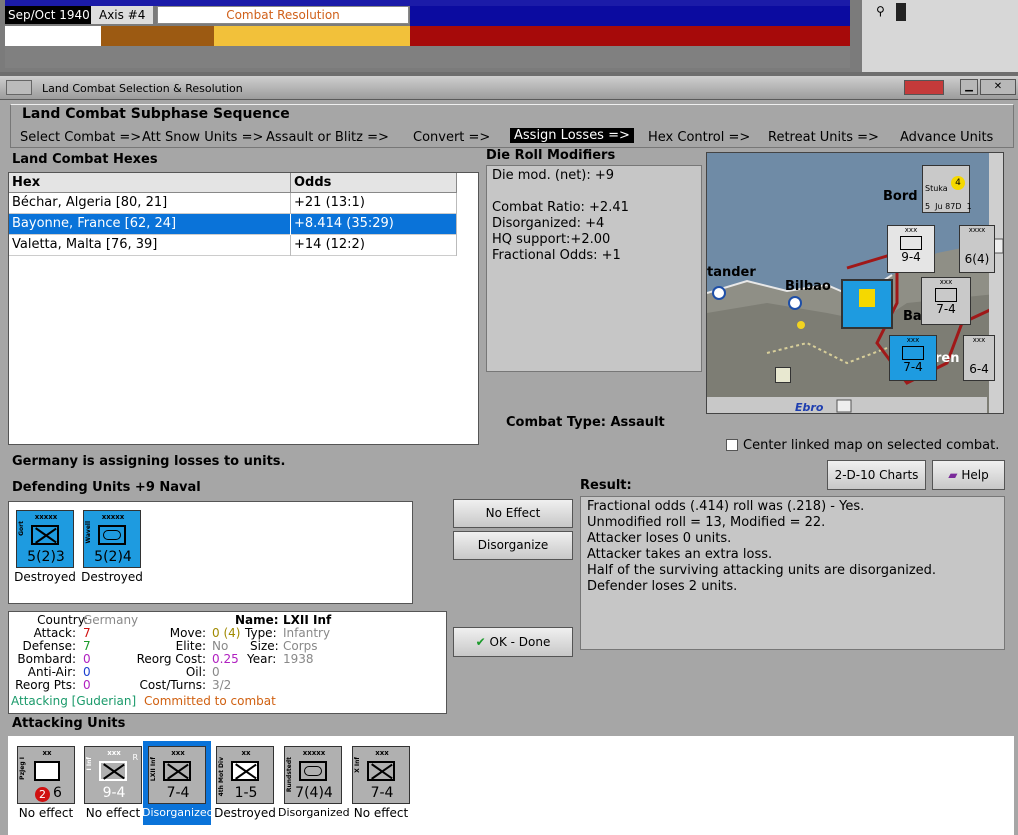 The width and height of the screenshot is (1018, 835). Describe the element at coordinates (112, 577) in the screenshot. I see `defender-status: Destroyed` at that location.